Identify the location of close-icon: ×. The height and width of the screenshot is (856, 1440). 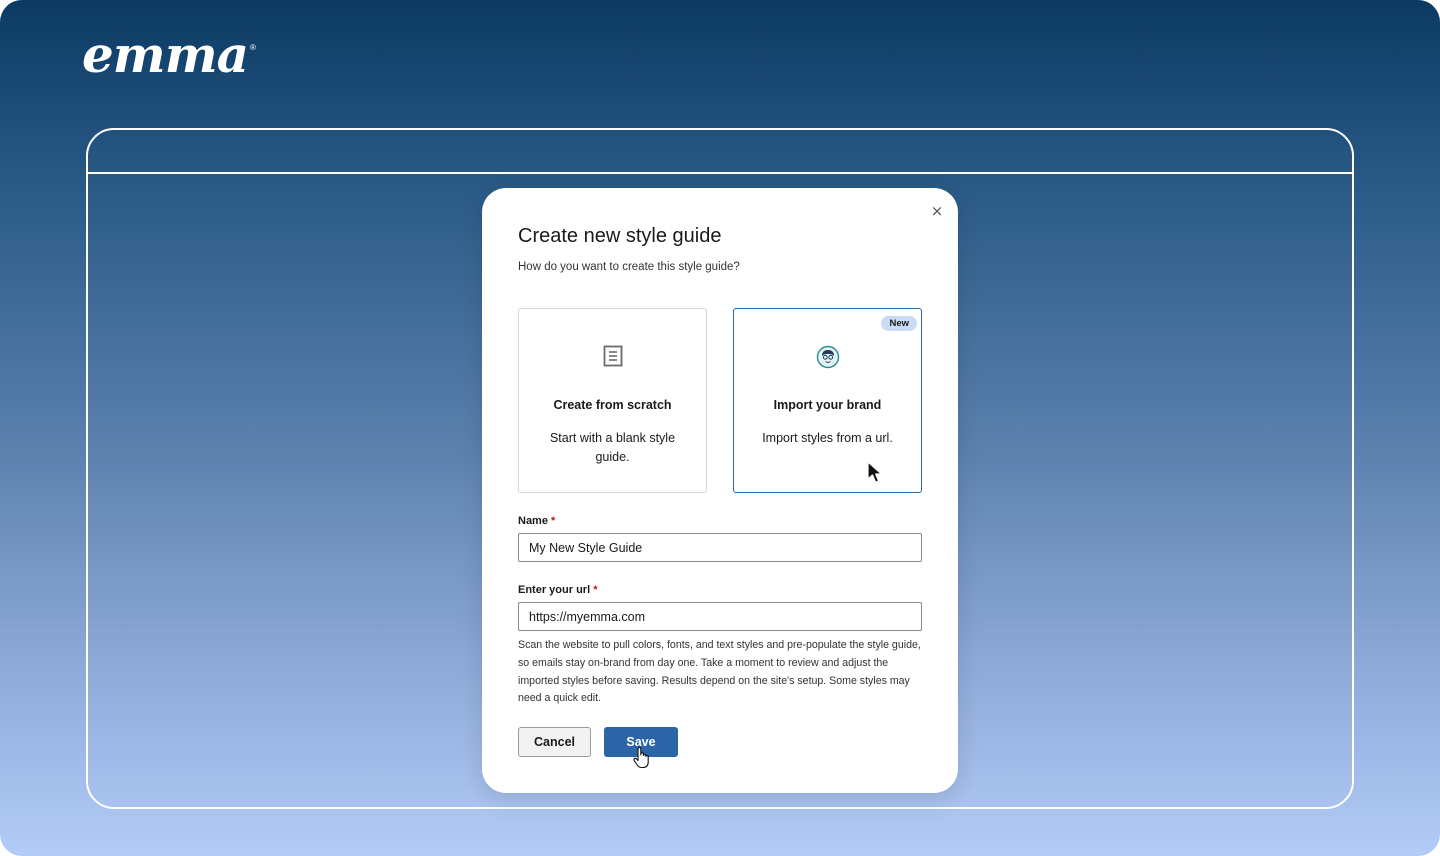
(937, 211).